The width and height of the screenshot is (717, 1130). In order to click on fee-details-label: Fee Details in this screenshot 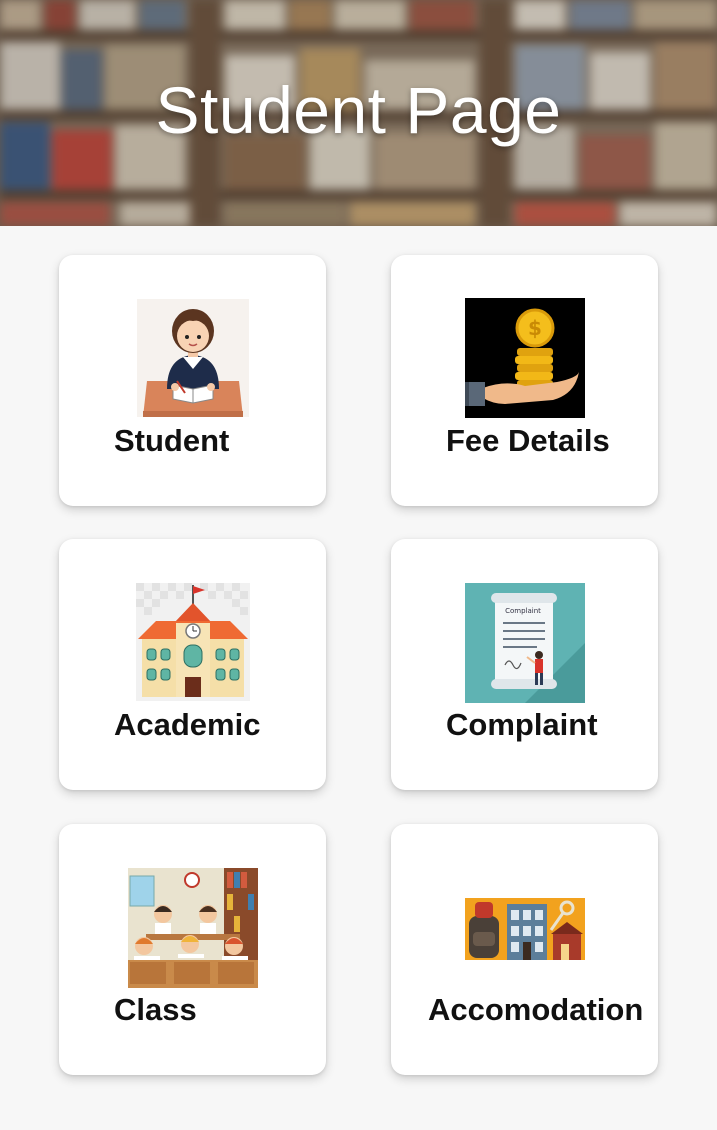, I will do `click(528, 440)`.